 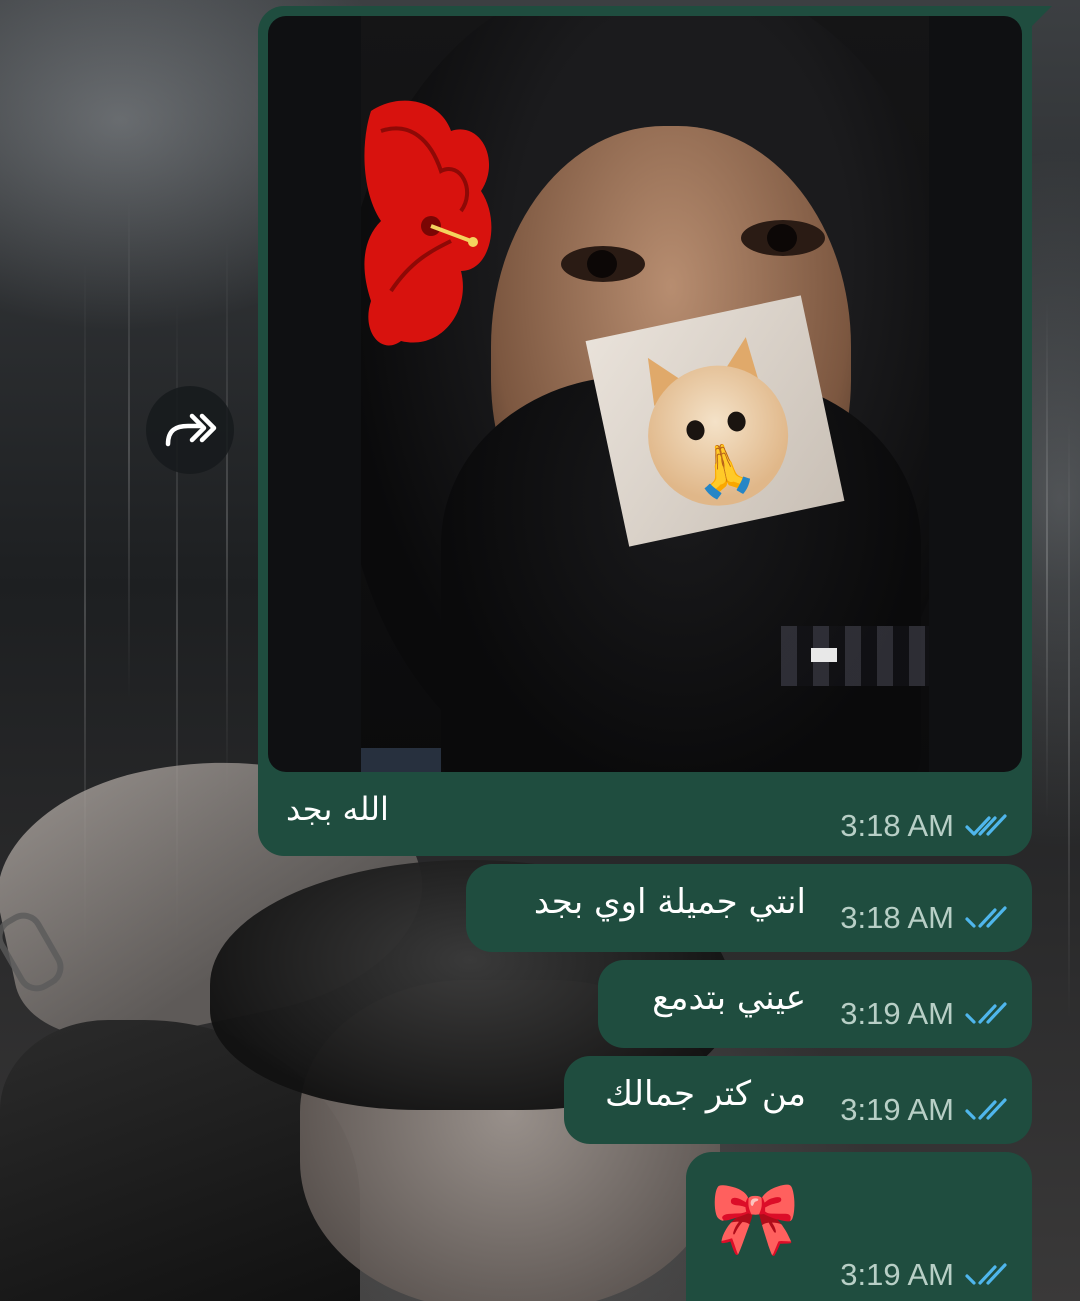 I want to click on message-bubble-text: انتي جميلة اوي بجد 3:18 AM, so click(x=749, y=908).